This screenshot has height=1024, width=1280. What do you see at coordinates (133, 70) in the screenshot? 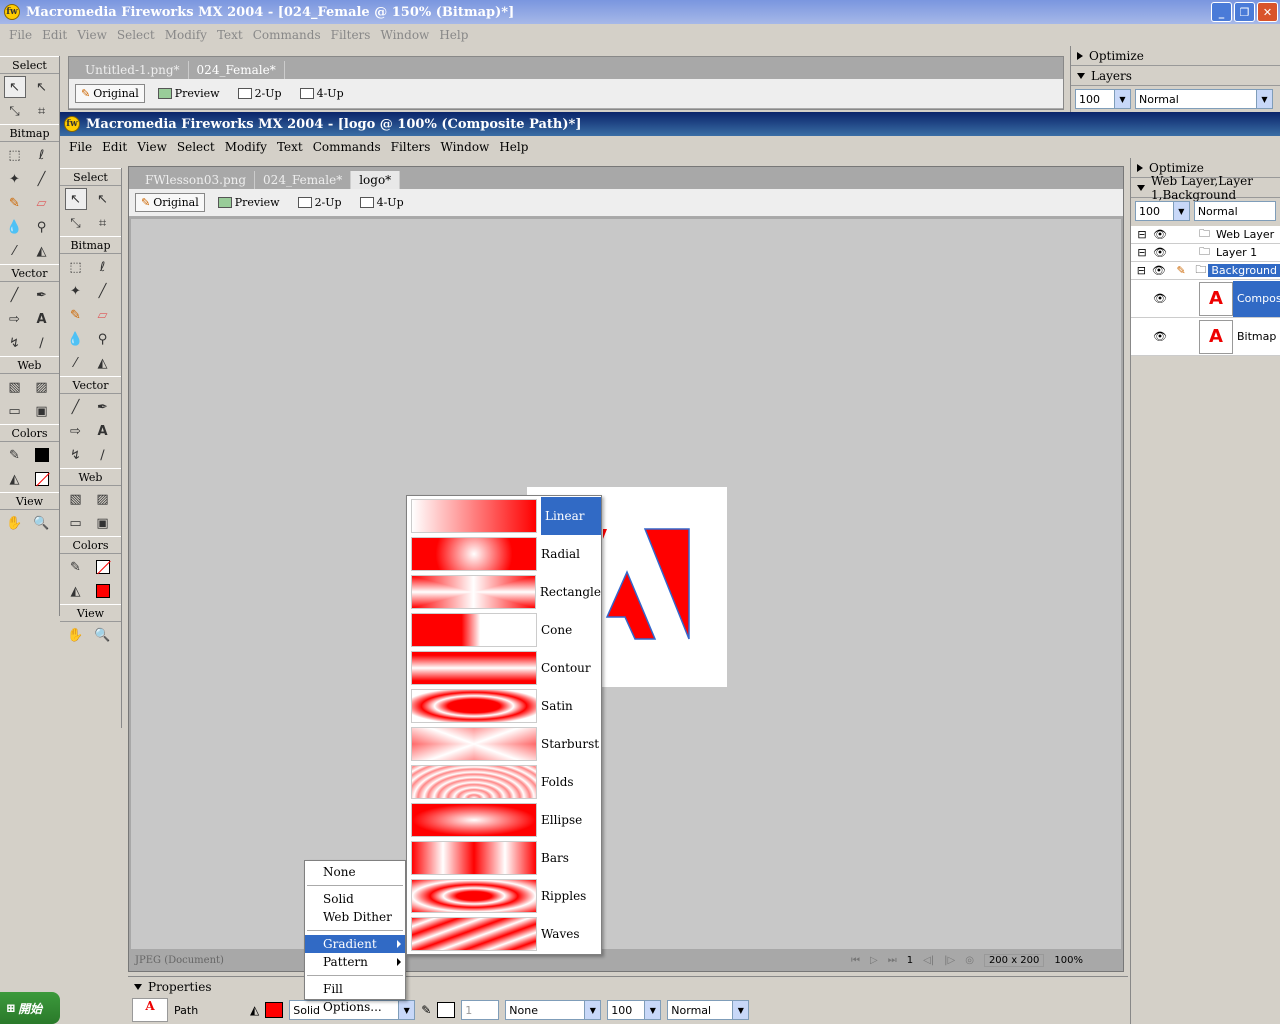
I see `tab-untitled: Untitled-1.png*` at bounding box center [133, 70].